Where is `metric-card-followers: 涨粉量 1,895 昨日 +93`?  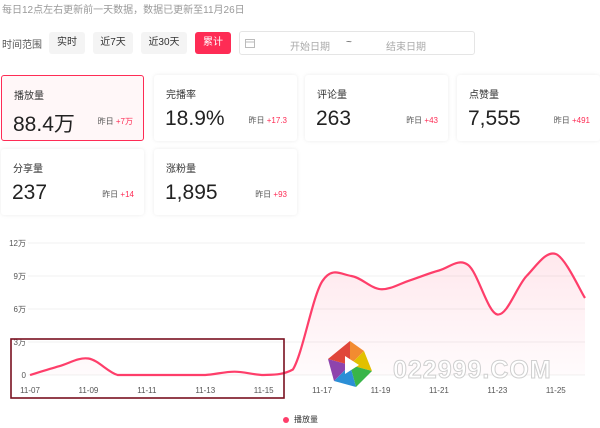
metric-card-followers: 涨粉量 1,895 昨日 +93 is located at coordinates (225, 182).